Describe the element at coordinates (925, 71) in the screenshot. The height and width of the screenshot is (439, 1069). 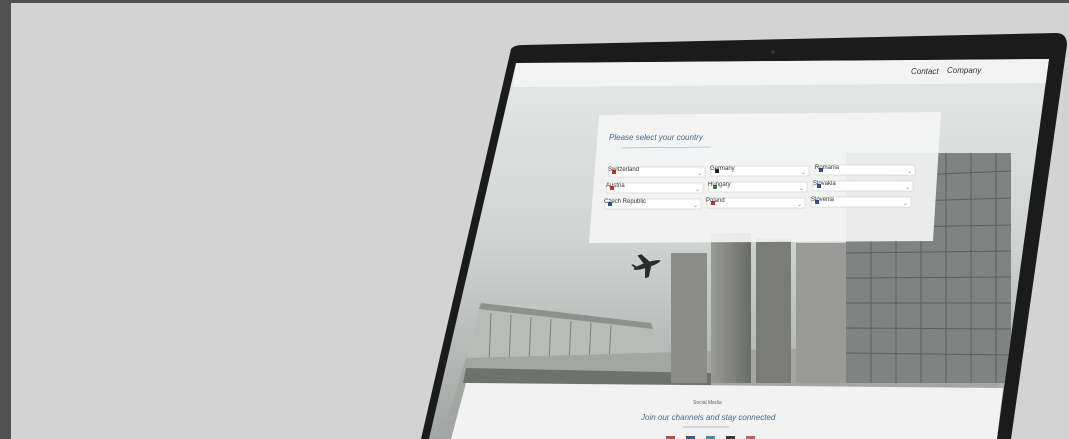
I see `nav-contact-link: Contact` at that location.